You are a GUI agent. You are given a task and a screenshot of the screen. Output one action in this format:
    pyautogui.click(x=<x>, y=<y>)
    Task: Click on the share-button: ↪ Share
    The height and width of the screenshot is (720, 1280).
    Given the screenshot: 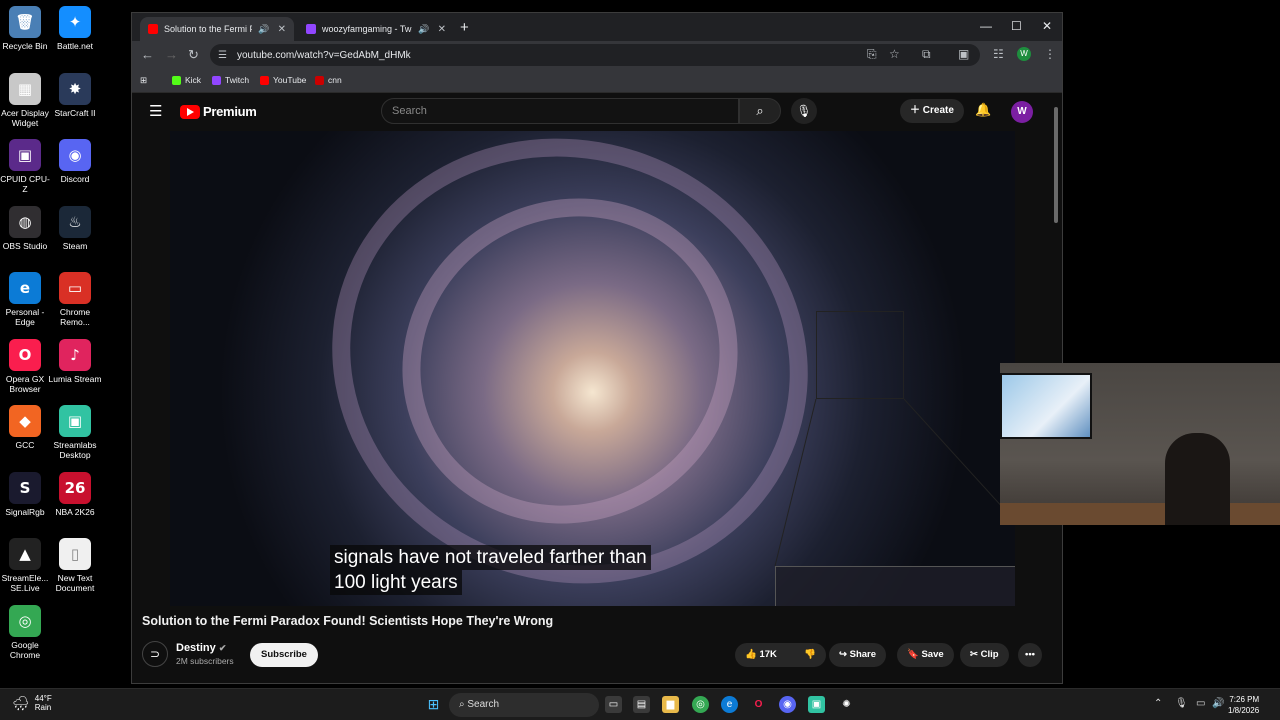 What is the action you would take?
    pyautogui.click(x=858, y=655)
    